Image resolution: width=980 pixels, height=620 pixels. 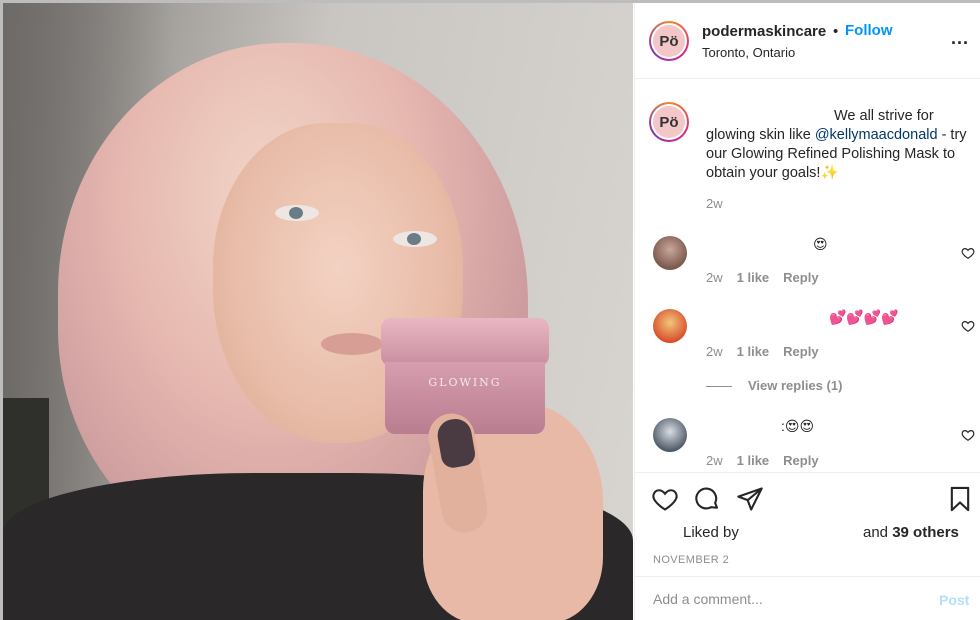 What do you see at coordinates (415, 239) in the screenshot?
I see `right-eye` at bounding box center [415, 239].